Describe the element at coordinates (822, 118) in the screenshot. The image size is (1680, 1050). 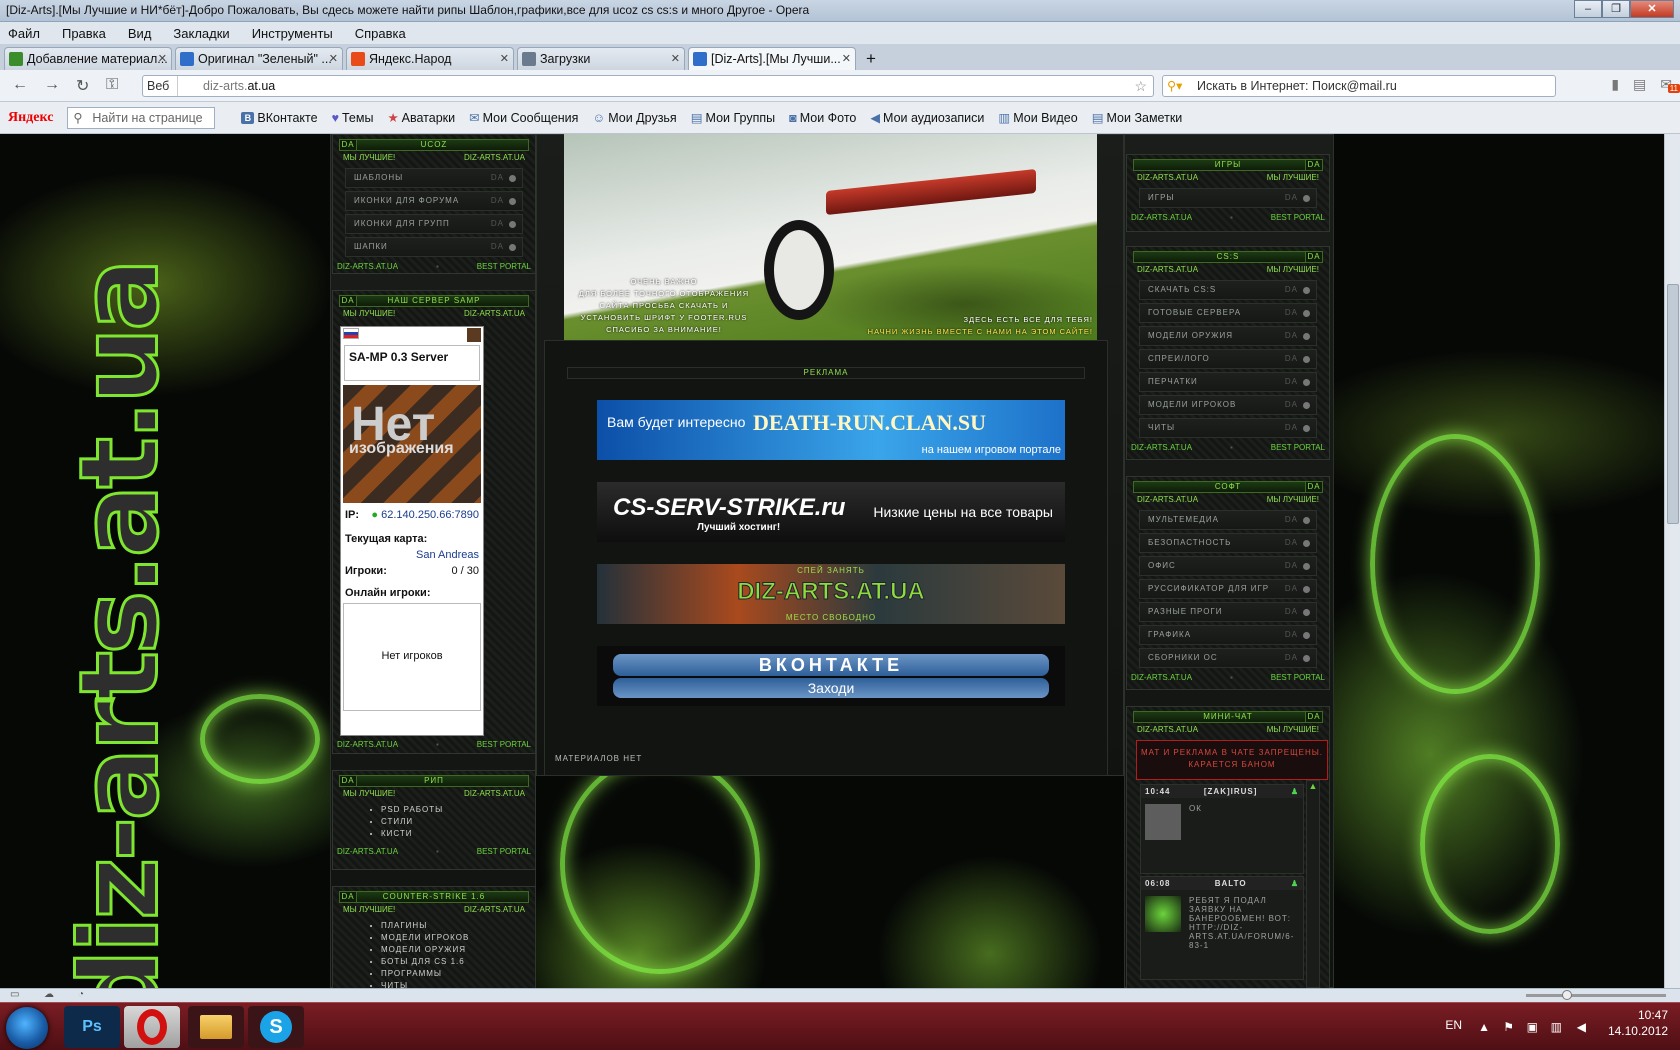
I see `bookmark-photos: ◙ Мои Фото` at that location.